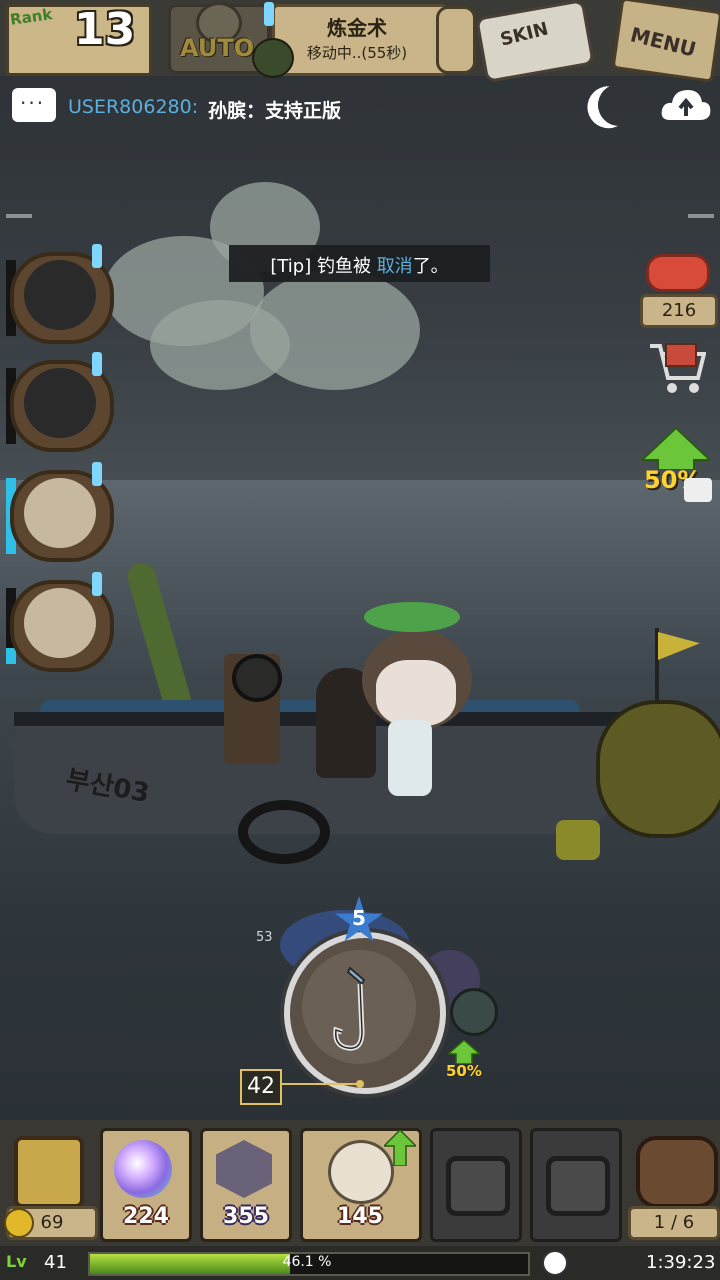 The height and width of the screenshot is (1280, 720). What do you see at coordinates (143, 1169) in the screenshot?
I see `rainbow-orb-icon` at bounding box center [143, 1169].